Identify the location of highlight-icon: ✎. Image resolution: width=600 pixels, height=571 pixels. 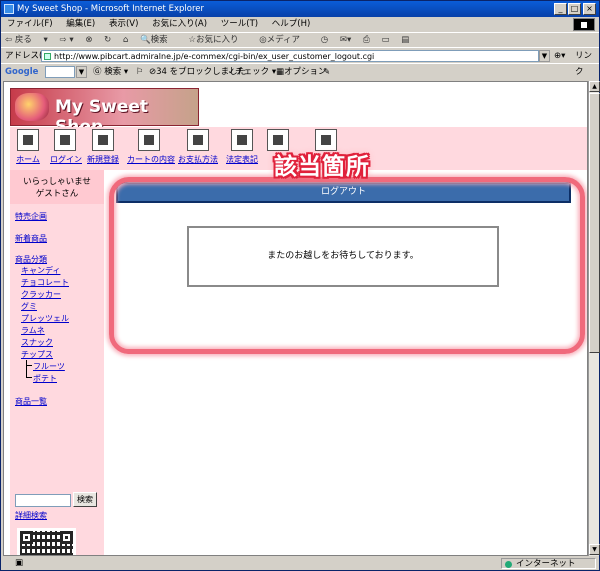
(326, 72).